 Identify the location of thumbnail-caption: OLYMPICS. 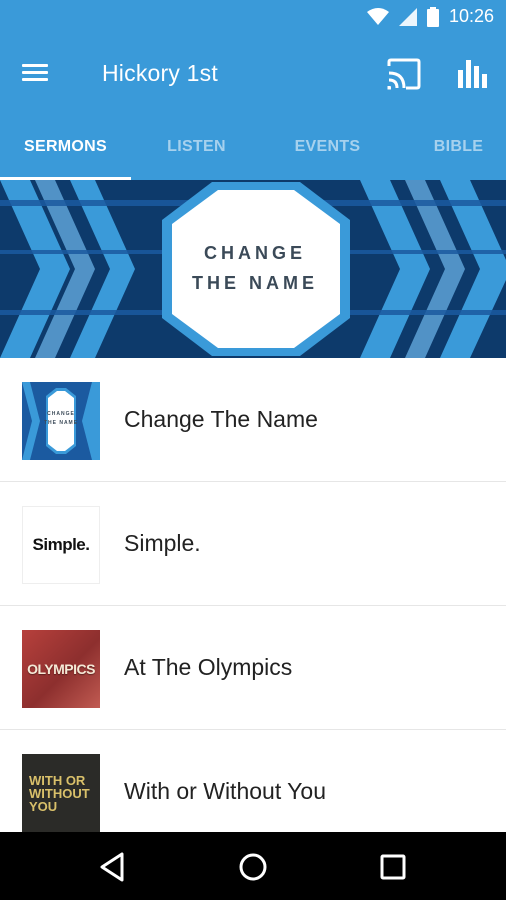
(61, 669).